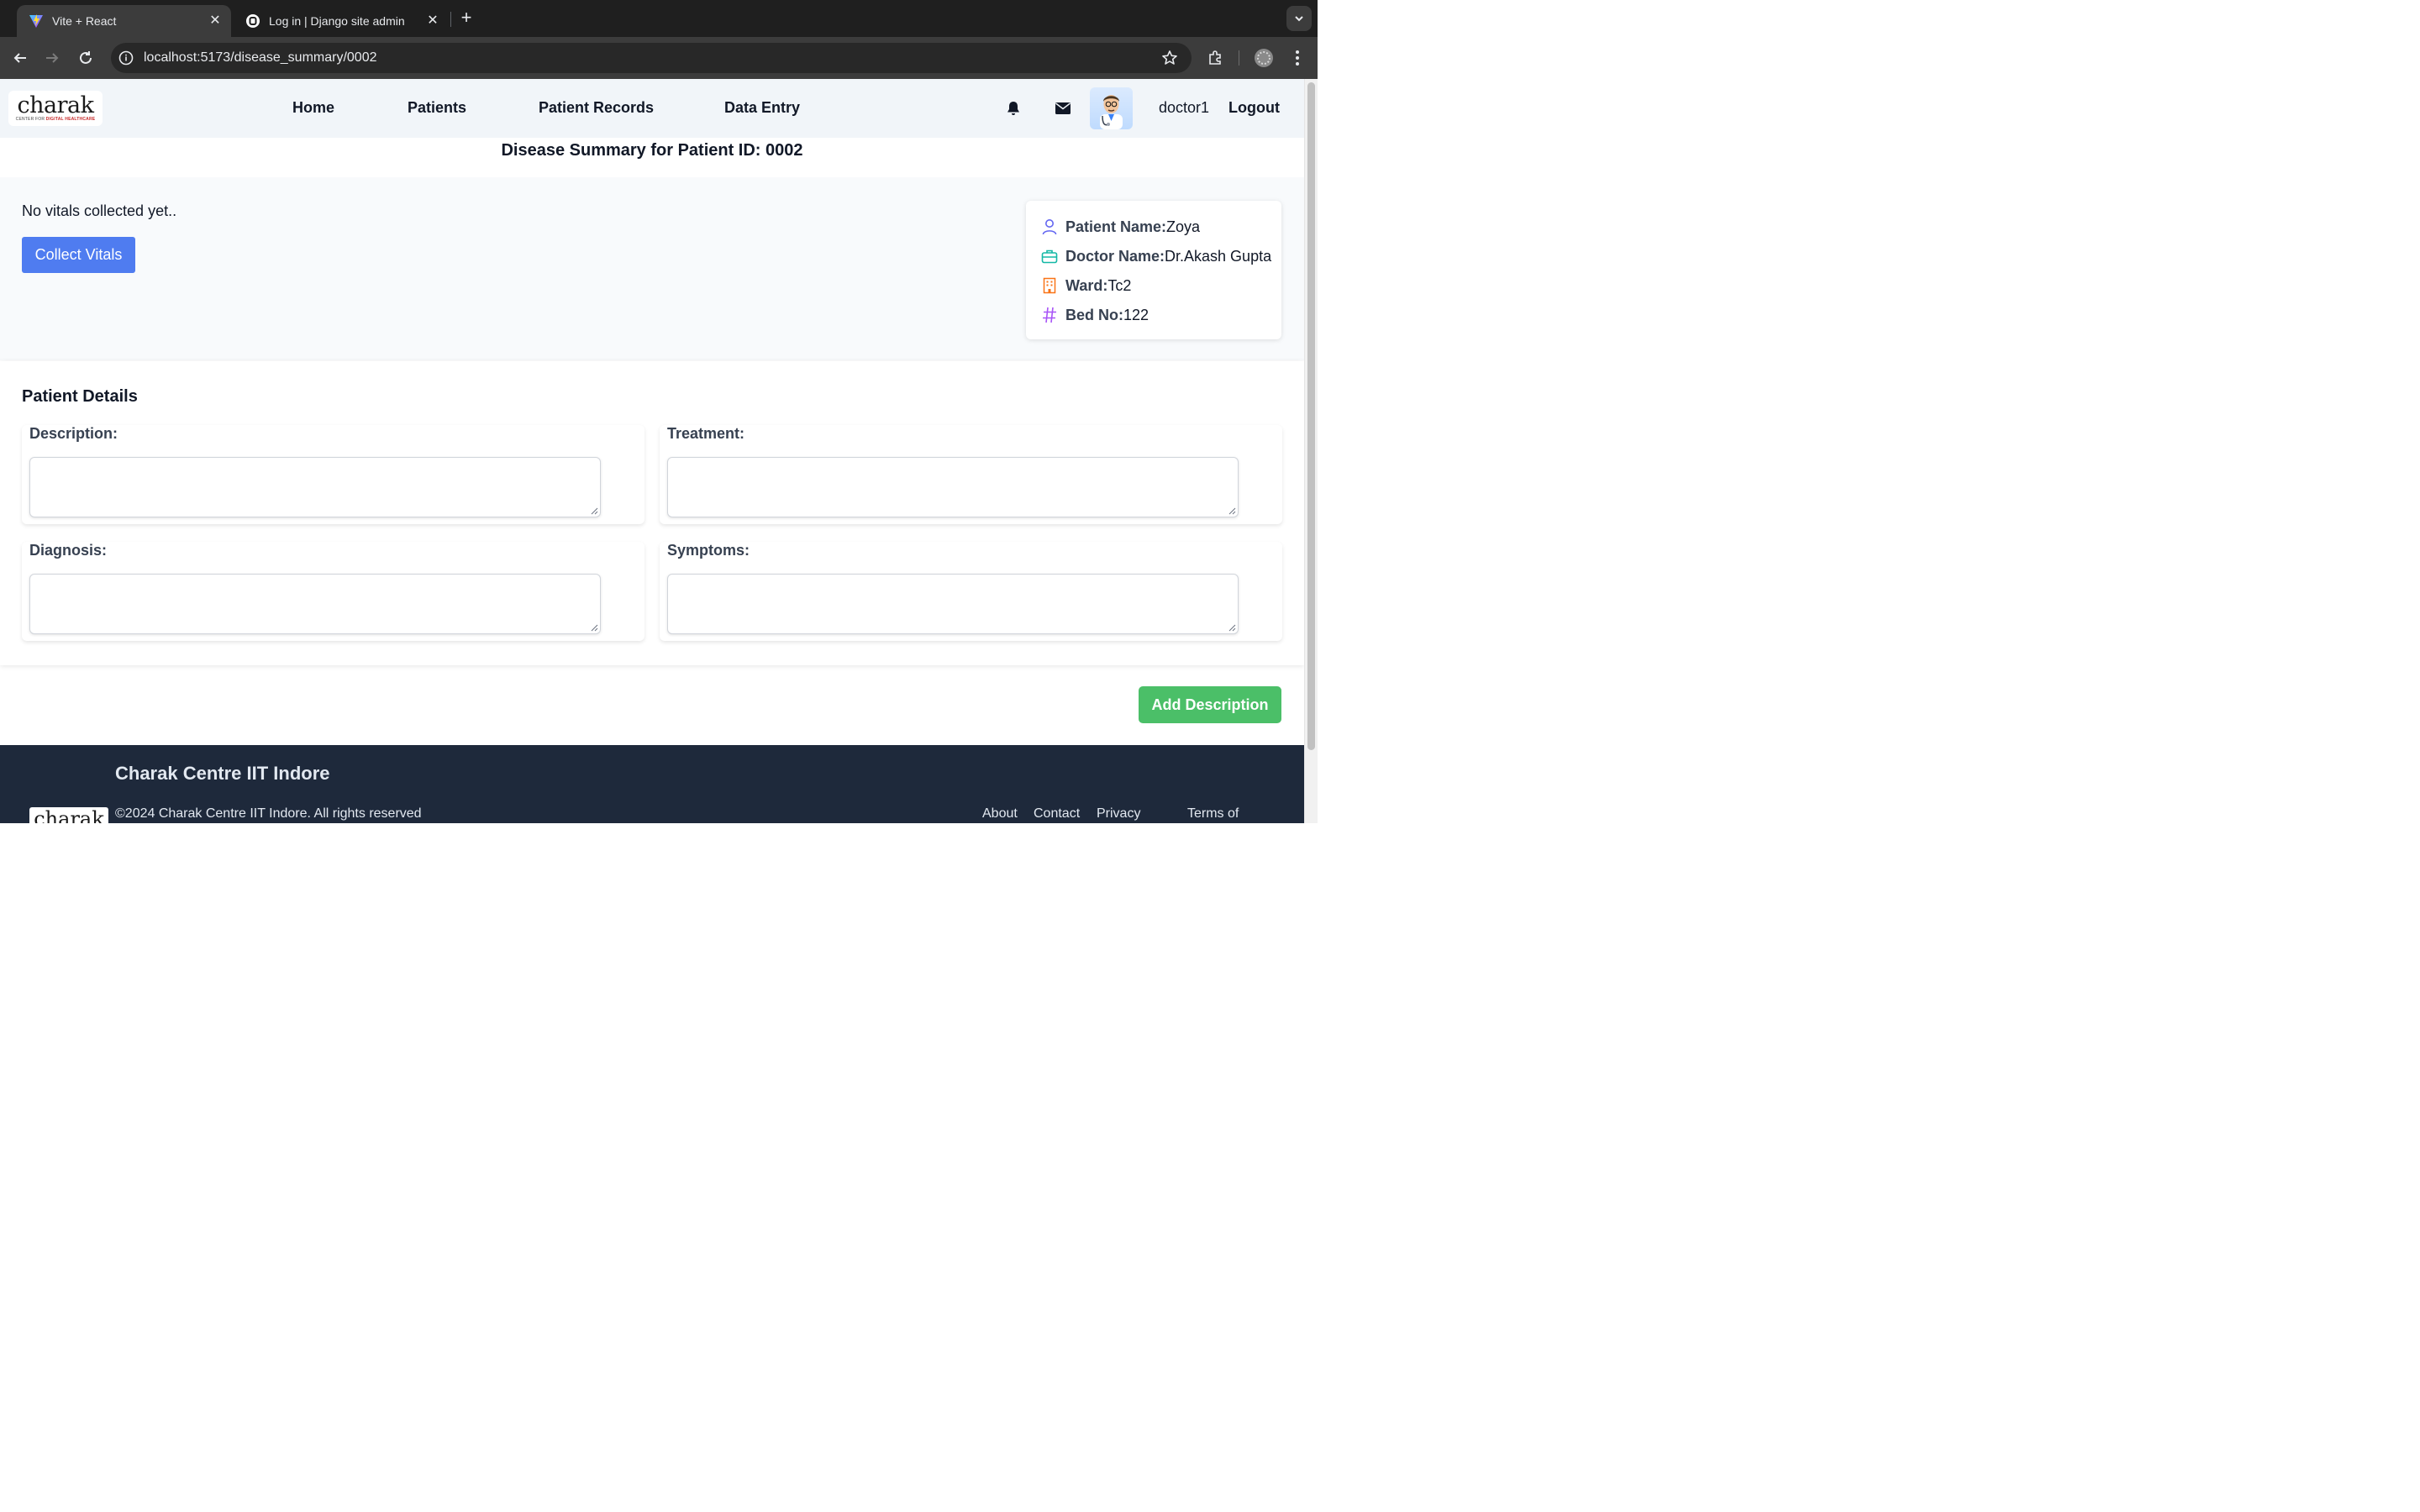 This screenshot has width=2420, height=1512. Describe the element at coordinates (1116, 226) in the screenshot. I see `patient-name-label: Patient Name:` at that location.